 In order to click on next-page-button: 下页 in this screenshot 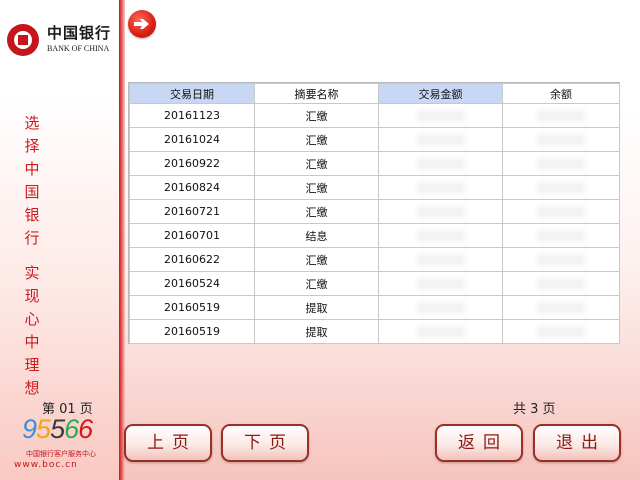, I will do `click(265, 443)`.